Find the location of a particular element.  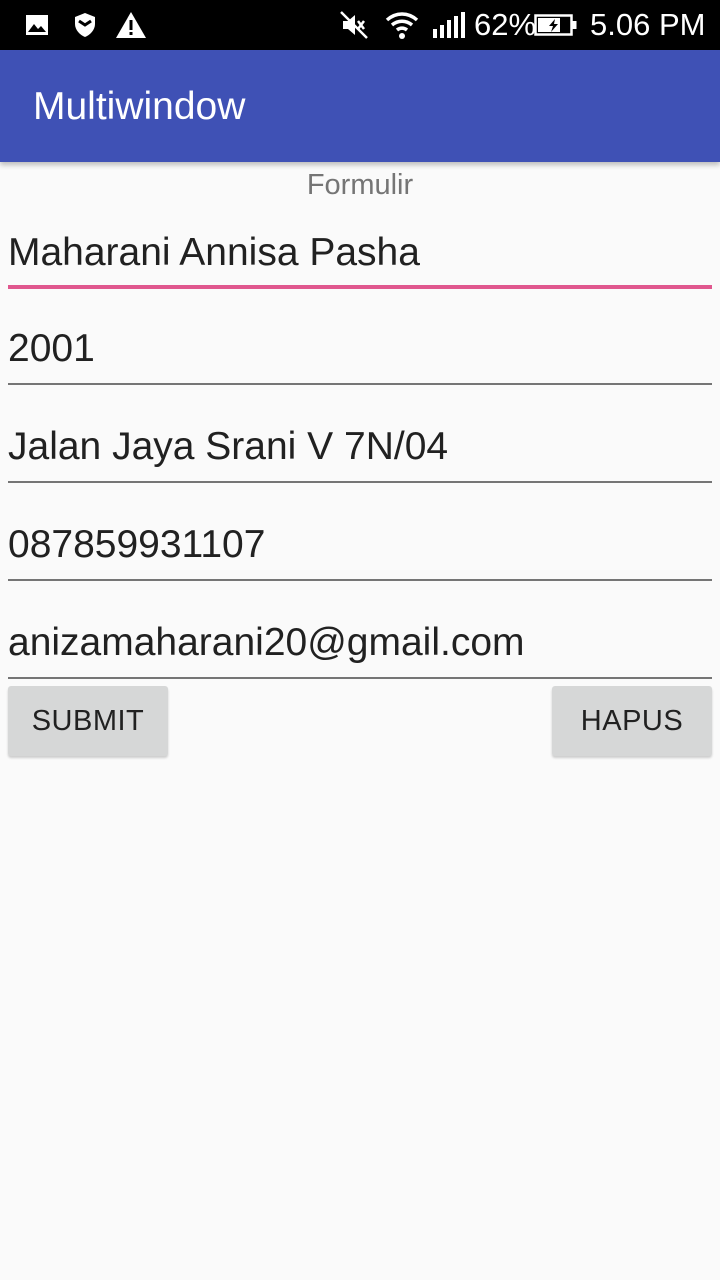

name-field: Maharani Annisa Pasha is located at coordinates (360, 259).